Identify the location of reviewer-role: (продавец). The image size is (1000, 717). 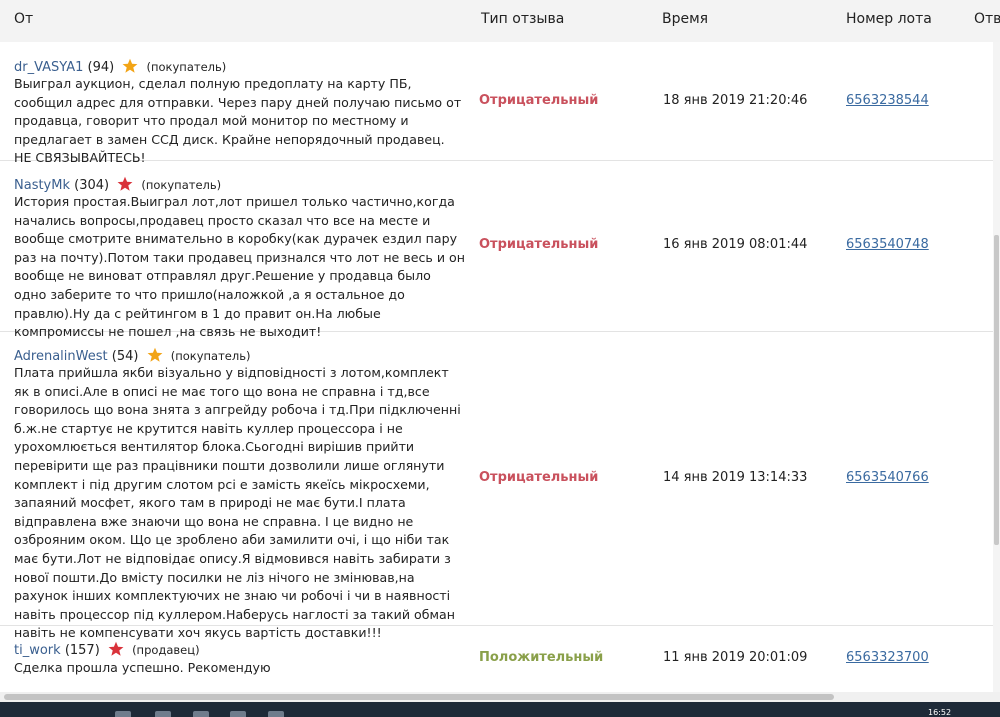
(166, 650).